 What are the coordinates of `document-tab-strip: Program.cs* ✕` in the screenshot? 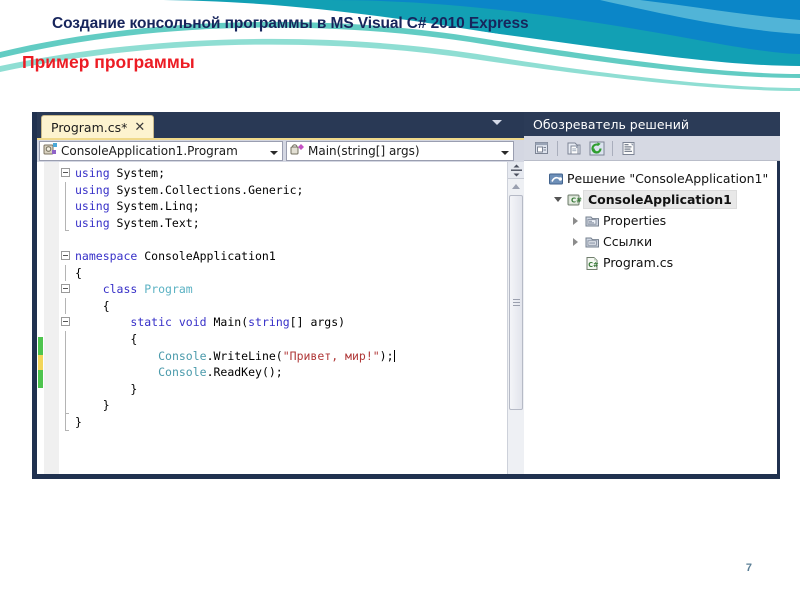 It's located at (280, 125).